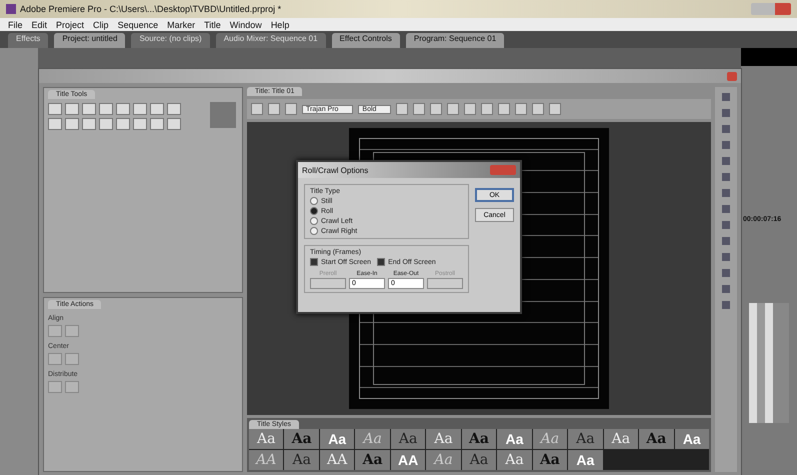 Image resolution: width=797 pixels, height=475 pixels. I want to click on menu-item: Clip, so click(101, 25).